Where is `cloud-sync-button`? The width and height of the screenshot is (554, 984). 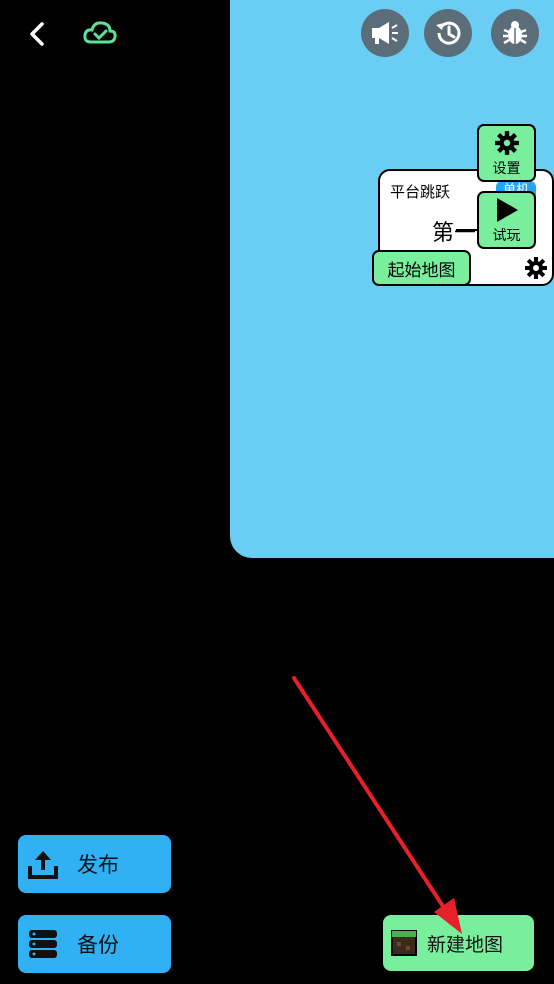 cloud-sync-button is located at coordinates (100, 33).